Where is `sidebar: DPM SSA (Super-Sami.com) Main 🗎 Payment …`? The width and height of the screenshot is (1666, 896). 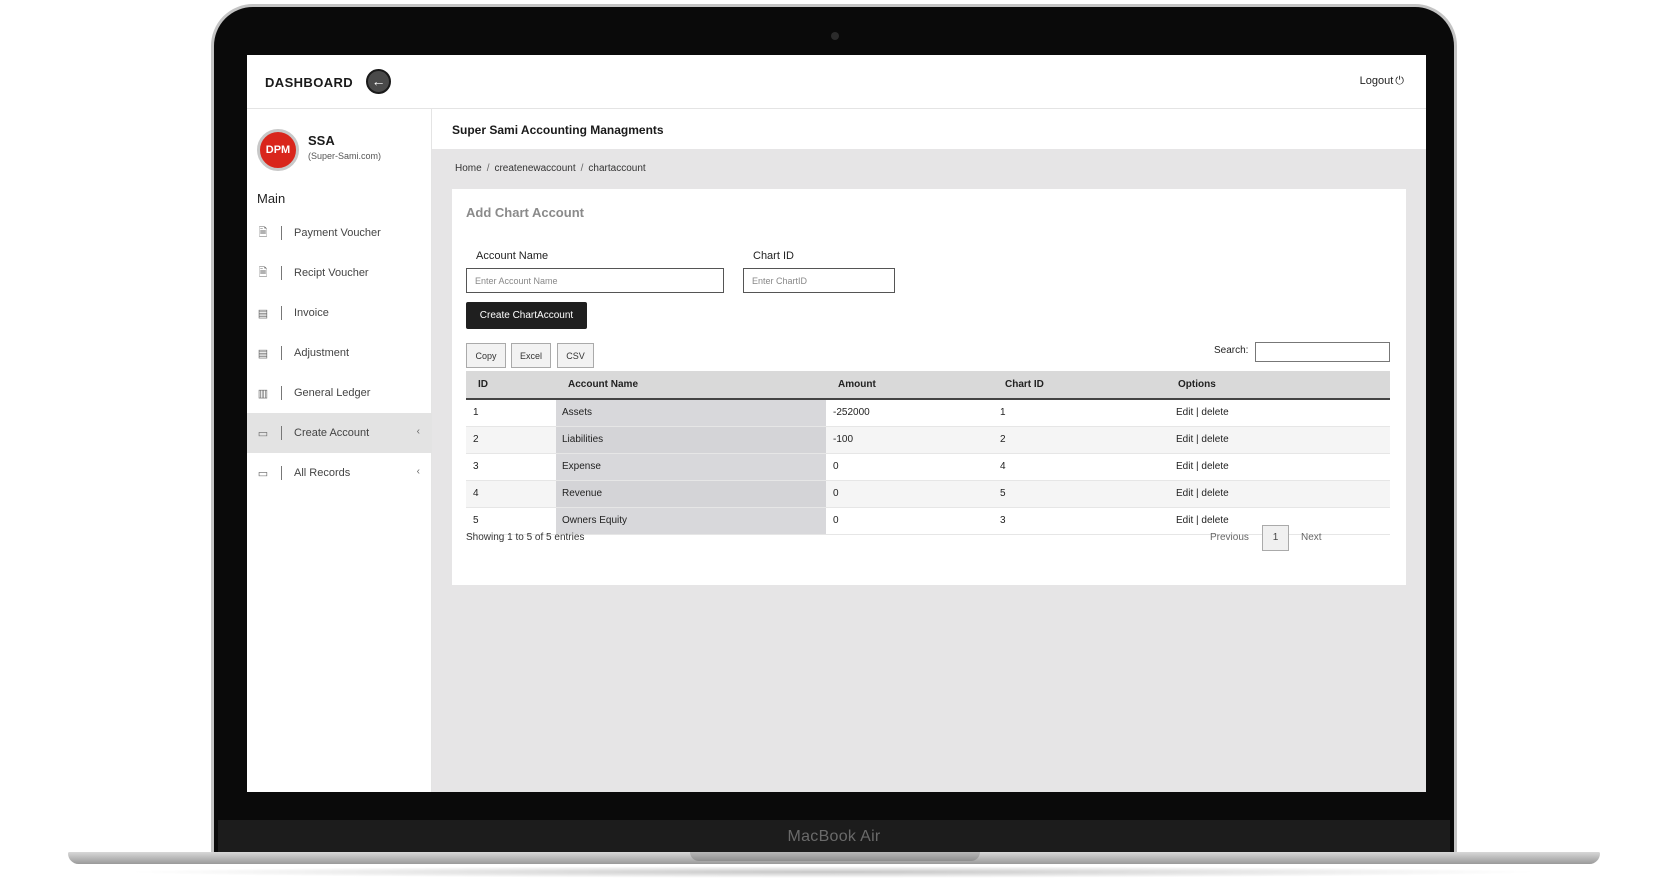
sidebar: DPM SSA (Super-Sami.com) Main 🗎 Payment … is located at coordinates (339, 450).